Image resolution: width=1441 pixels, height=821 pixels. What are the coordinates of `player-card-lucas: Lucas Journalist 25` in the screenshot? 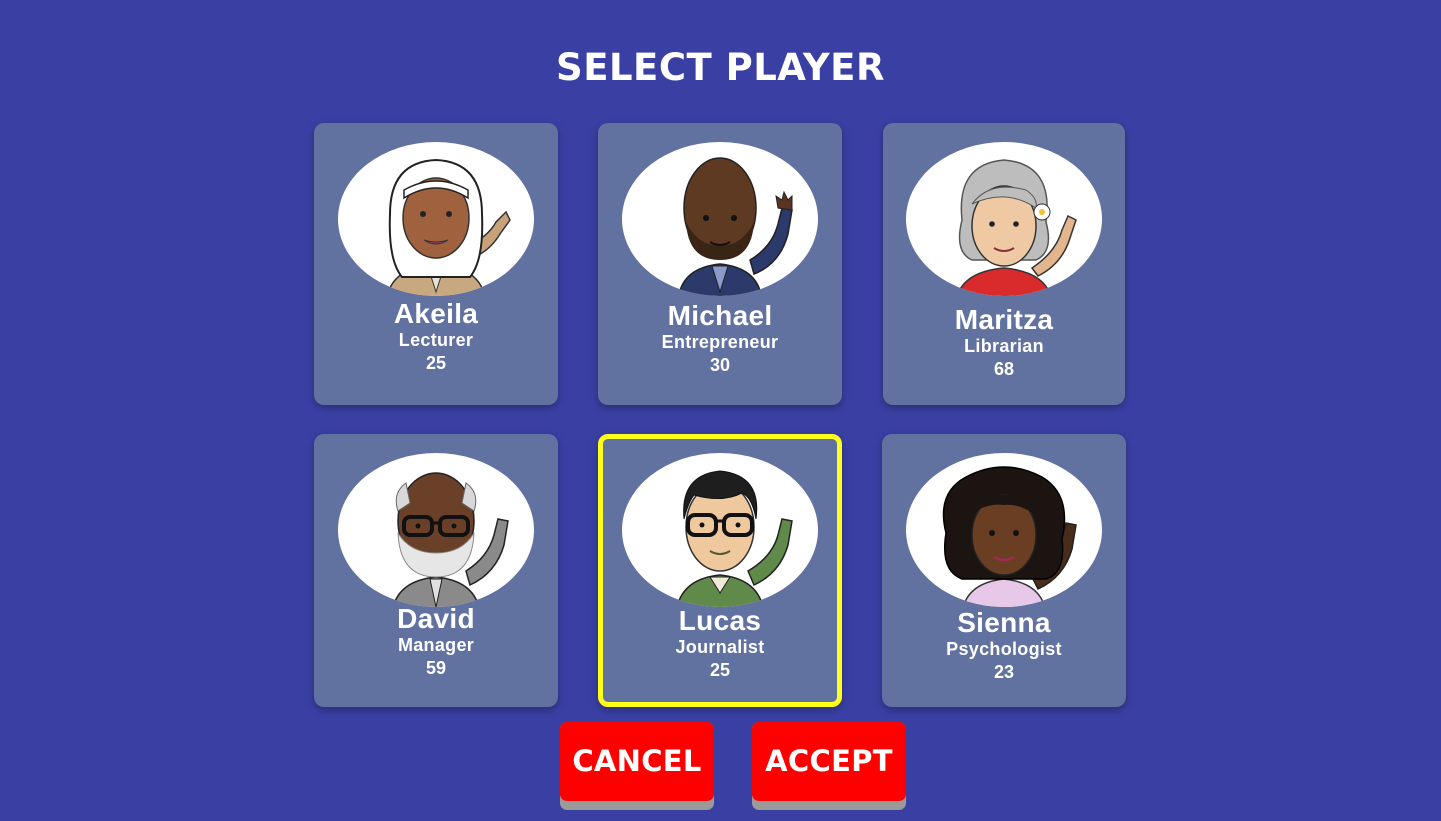 It's located at (720, 570).